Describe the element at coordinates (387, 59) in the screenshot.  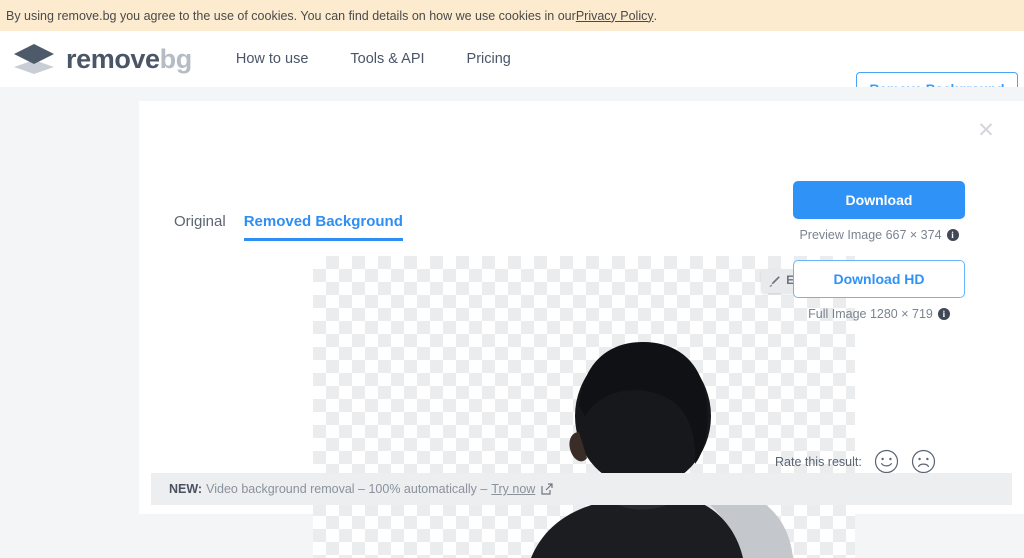
I see `nav-tools-api: Tools & API` at that location.